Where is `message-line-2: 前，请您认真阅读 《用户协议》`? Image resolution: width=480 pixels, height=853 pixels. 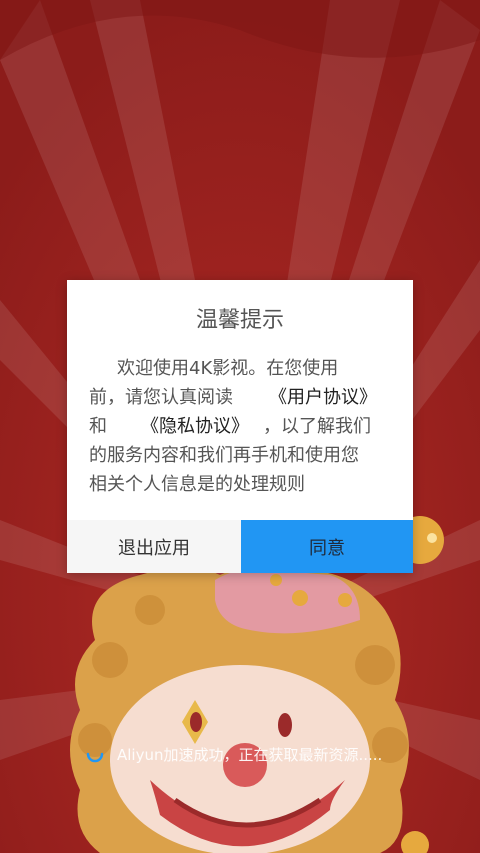
message-line-2: 前，请您认真阅读 《用户协议》 is located at coordinates (242, 397).